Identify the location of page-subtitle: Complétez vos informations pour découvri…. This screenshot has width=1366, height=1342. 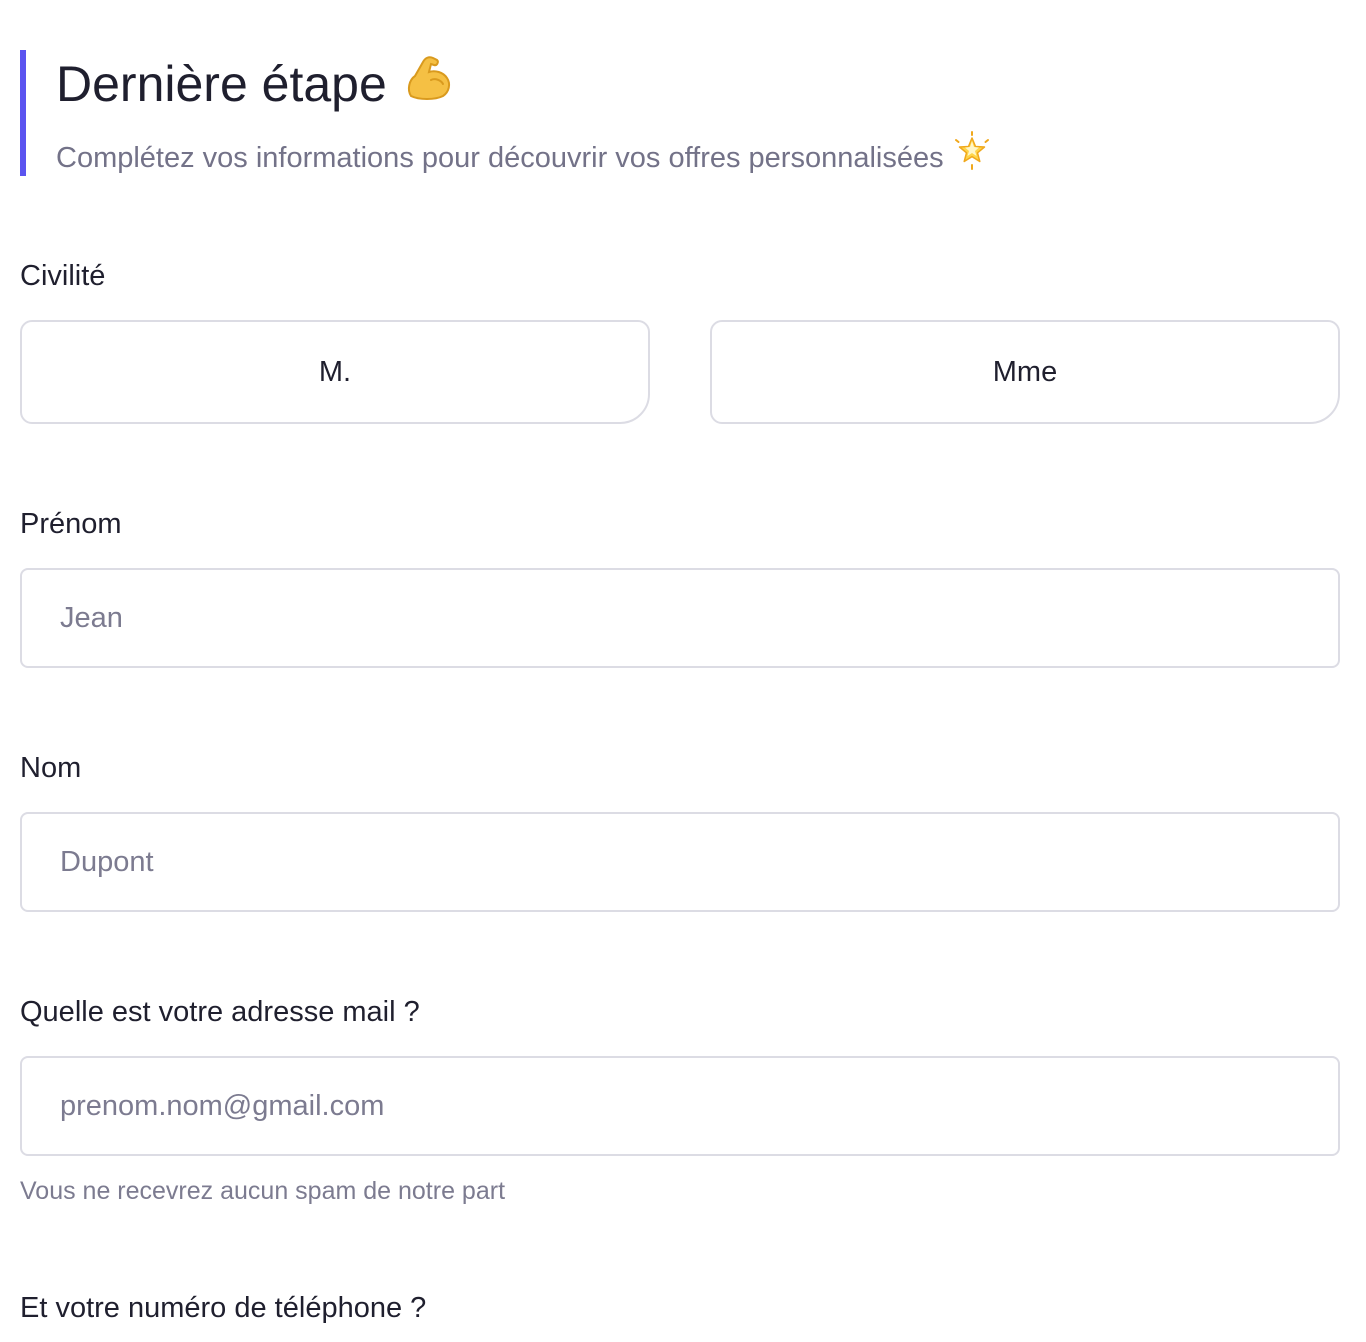
(524, 158).